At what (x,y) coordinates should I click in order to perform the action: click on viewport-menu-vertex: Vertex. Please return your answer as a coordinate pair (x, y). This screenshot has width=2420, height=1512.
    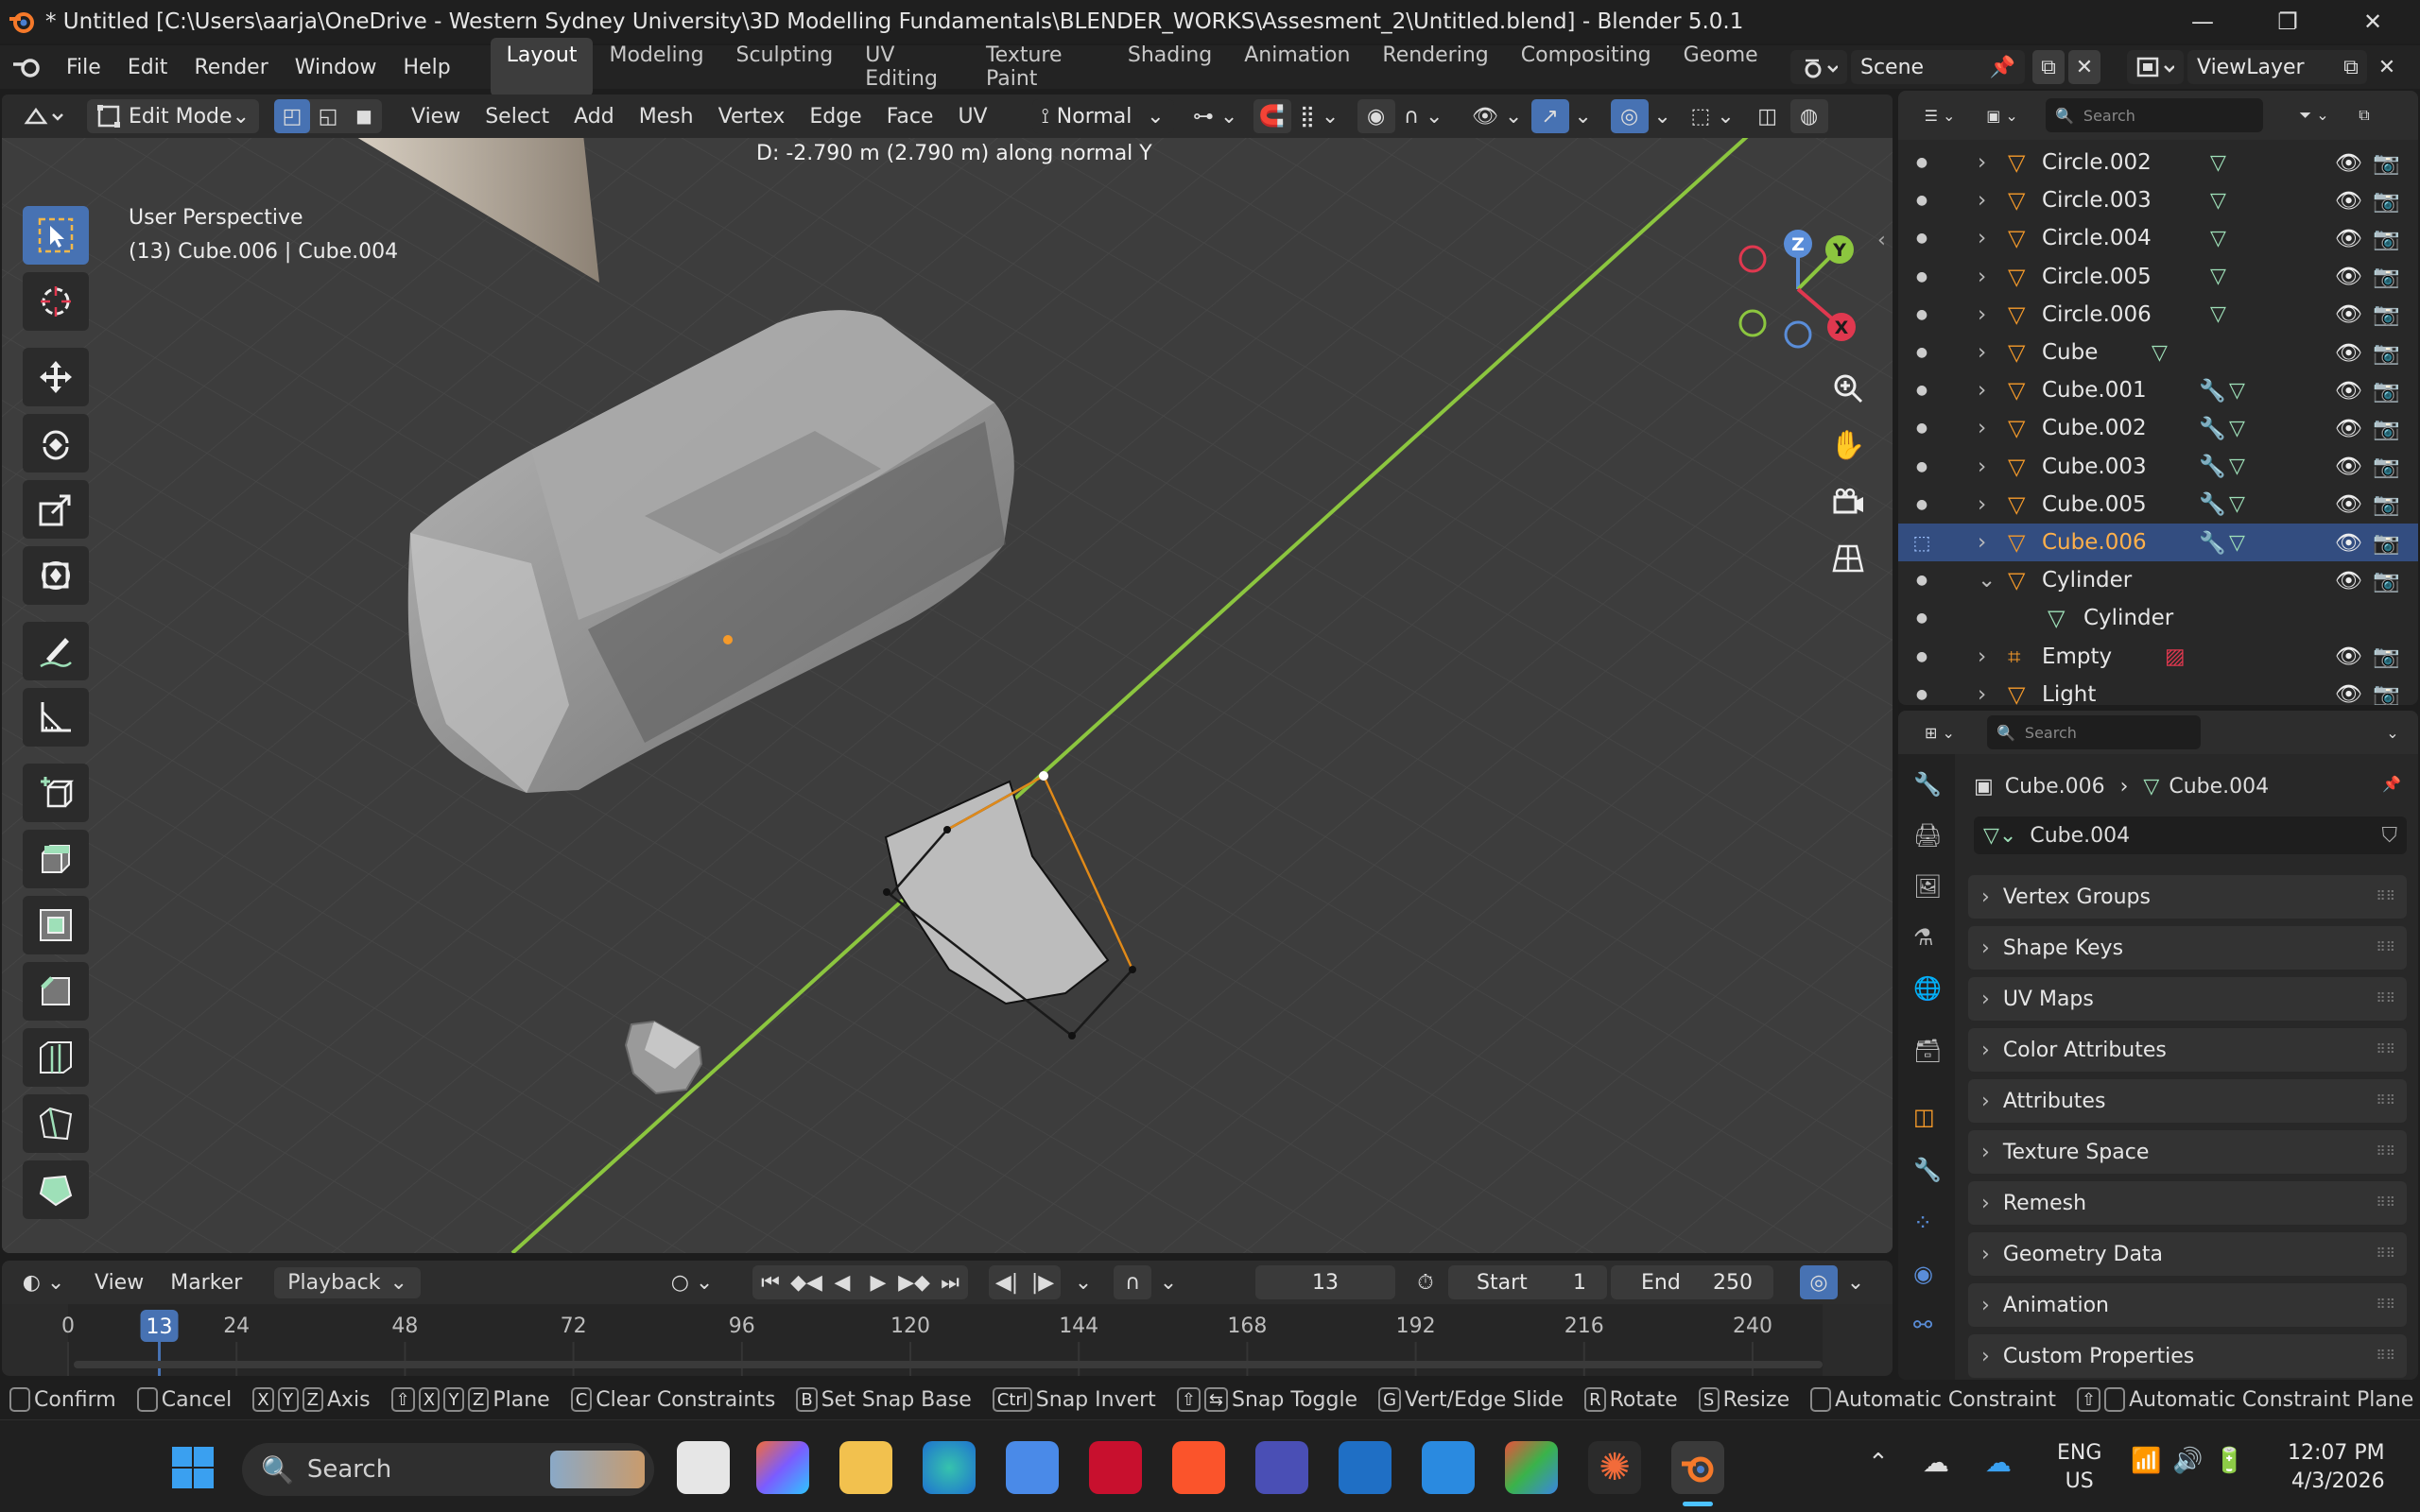
    Looking at the image, I should click on (752, 117).